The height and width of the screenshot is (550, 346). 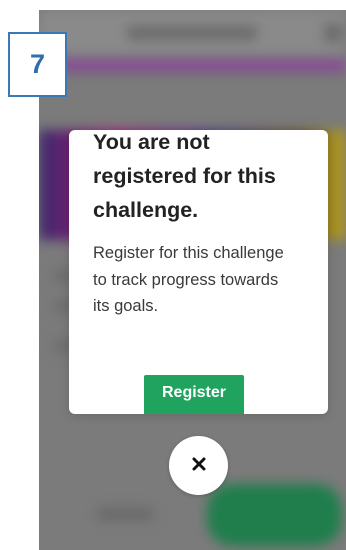 What do you see at coordinates (37, 64) in the screenshot?
I see `step-number-badge: 7` at bounding box center [37, 64].